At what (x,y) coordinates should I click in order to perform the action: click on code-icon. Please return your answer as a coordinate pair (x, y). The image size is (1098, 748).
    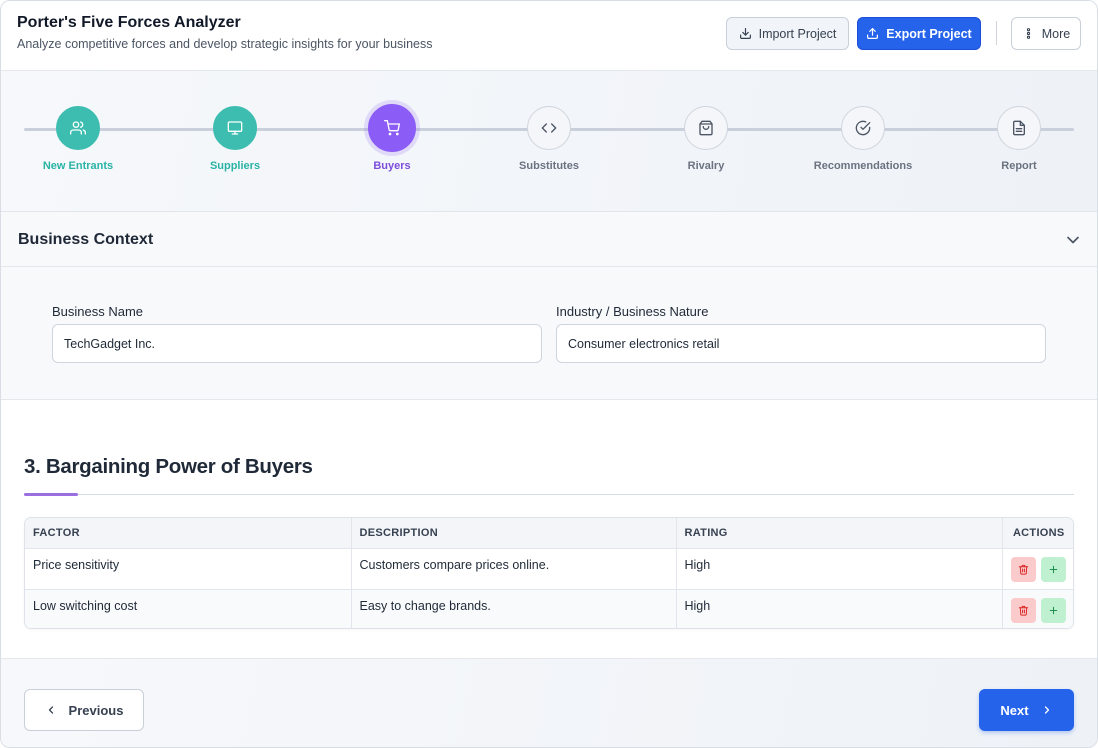
    Looking at the image, I should click on (549, 128).